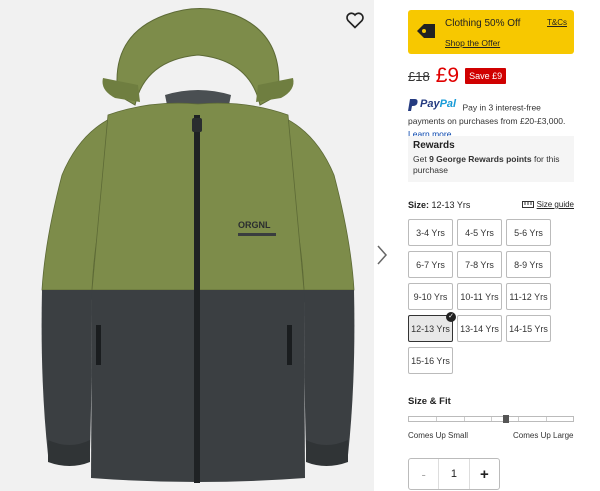  I want to click on fit-low-label: Comes Up Small, so click(438, 435).